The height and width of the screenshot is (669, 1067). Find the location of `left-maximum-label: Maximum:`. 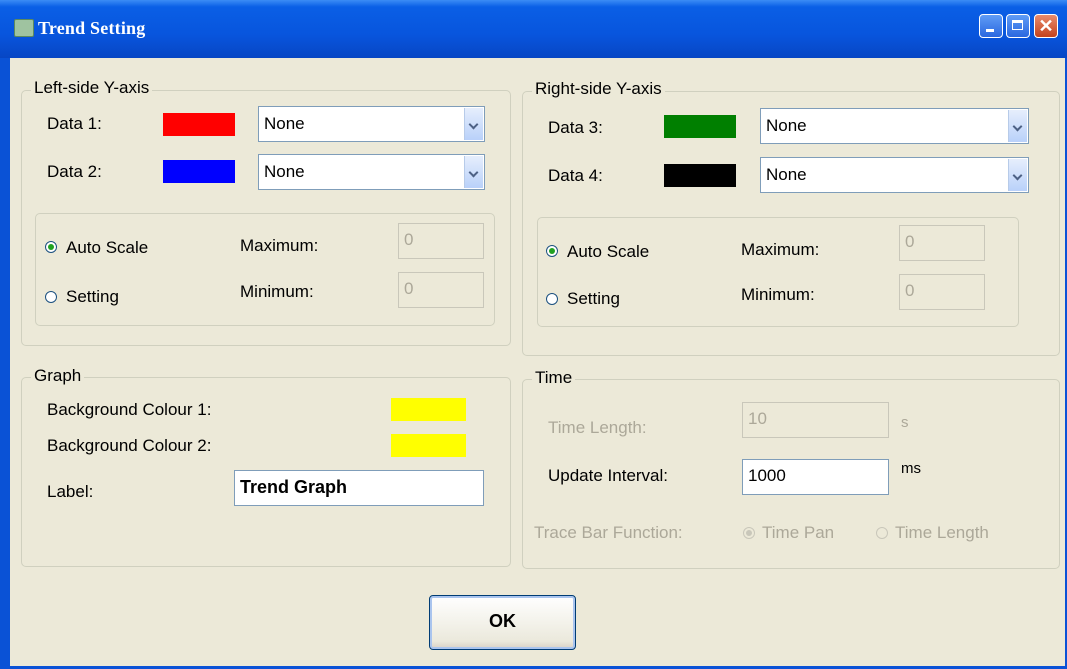

left-maximum-label: Maximum: is located at coordinates (279, 245).